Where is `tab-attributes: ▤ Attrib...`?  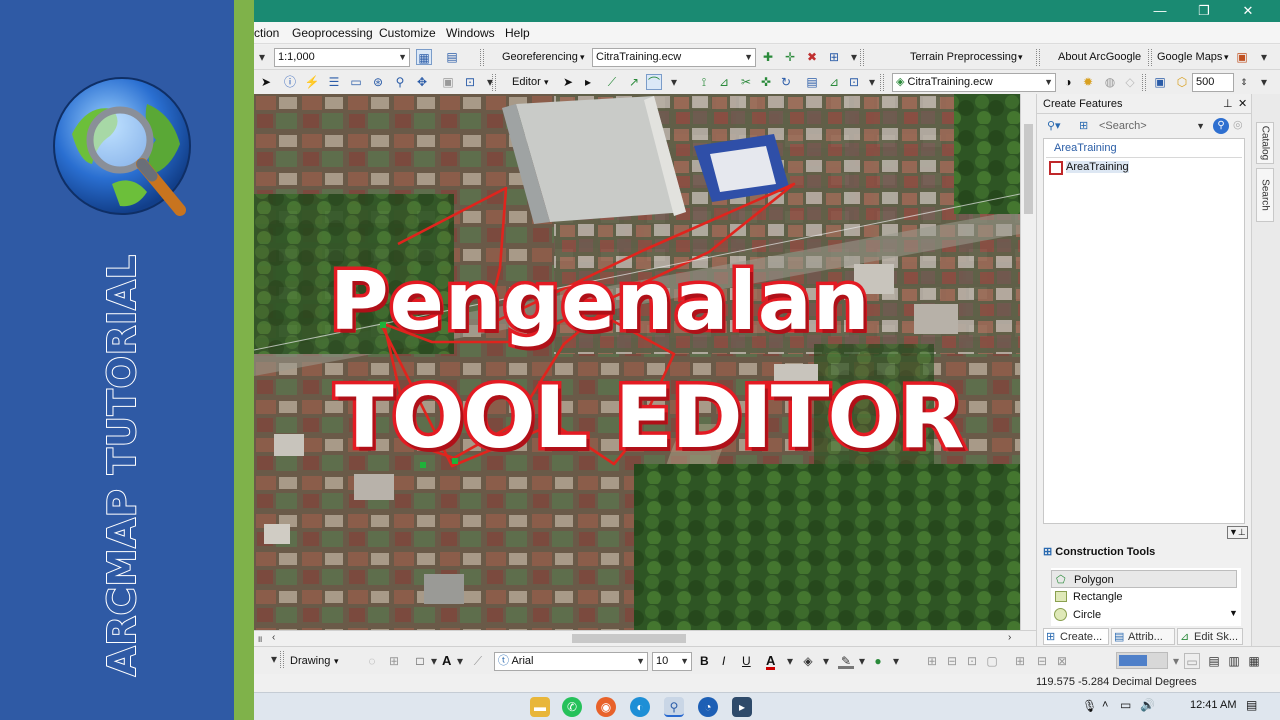 tab-attributes: ▤ Attrib... is located at coordinates (1143, 636).